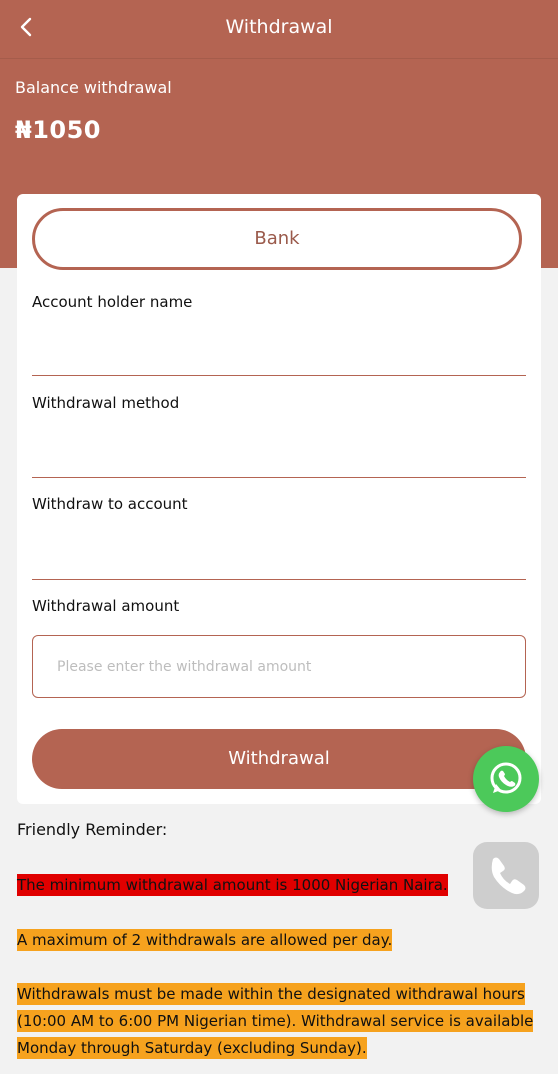 This screenshot has height=1074, width=558. I want to click on balance-amount: ₦1050, so click(58, 130).